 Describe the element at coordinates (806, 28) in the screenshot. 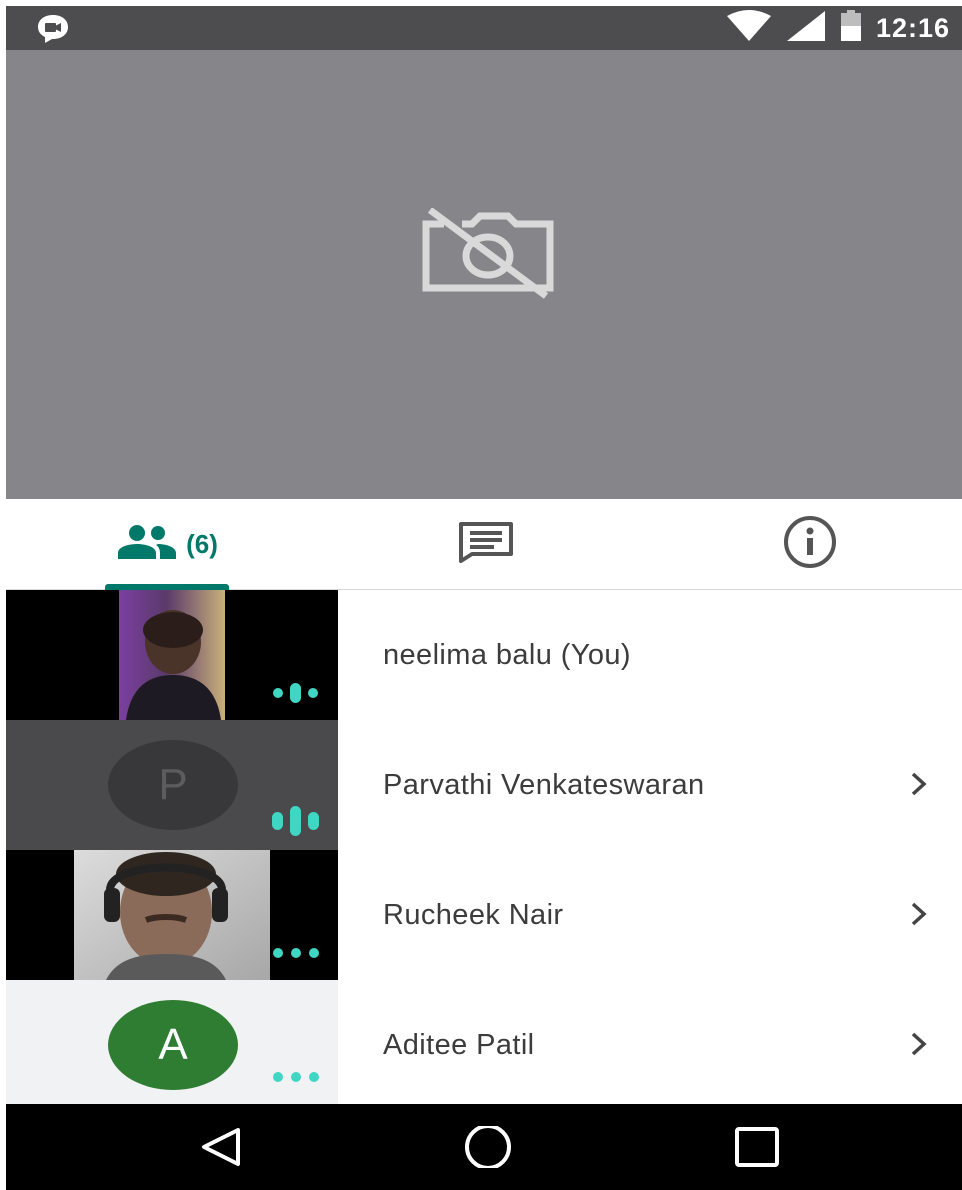

I see `cellular-signal-icon` at that location.